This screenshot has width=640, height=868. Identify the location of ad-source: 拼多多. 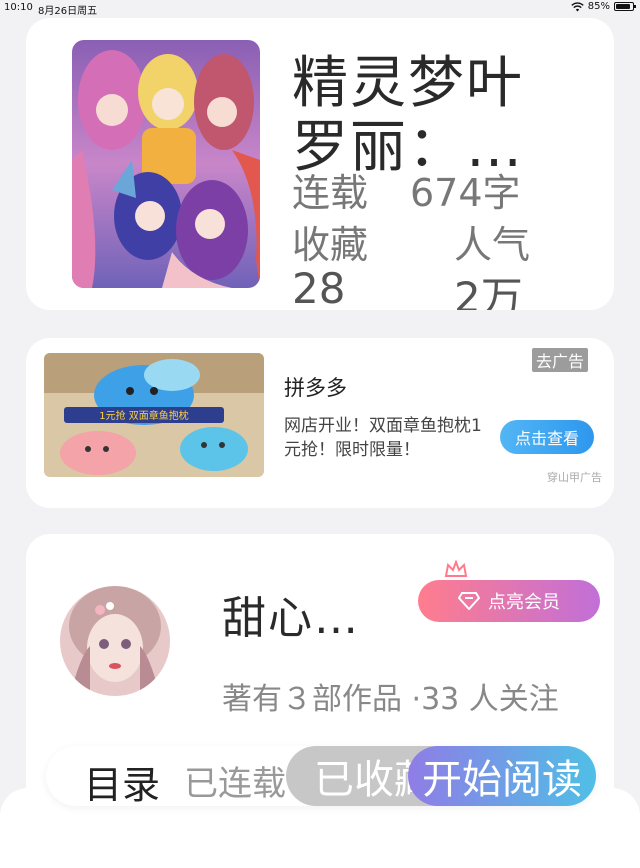
(315, 388).